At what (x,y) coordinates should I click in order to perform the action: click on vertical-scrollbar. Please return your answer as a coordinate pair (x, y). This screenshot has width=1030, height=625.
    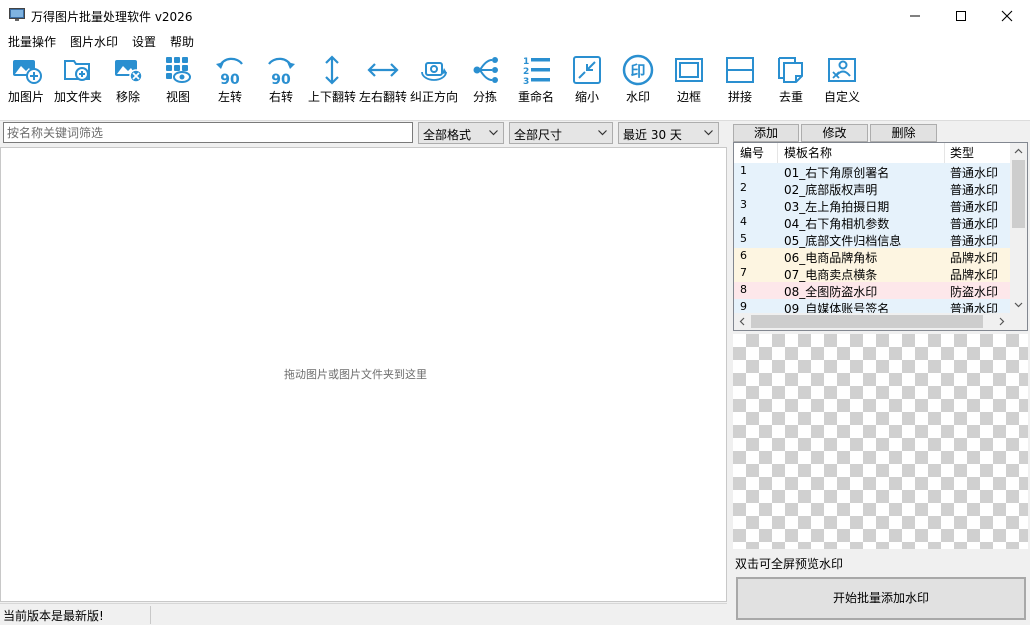
    Looking at the image, I should click on (1018, 228).